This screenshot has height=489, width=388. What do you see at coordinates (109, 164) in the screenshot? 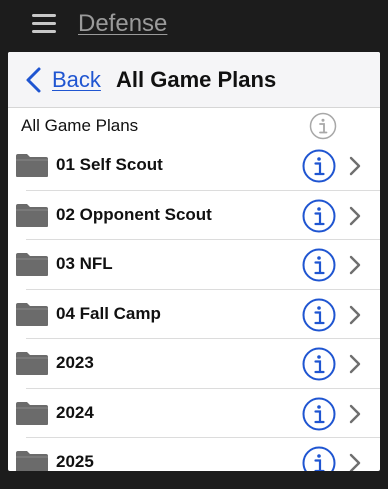
I see `list-item-label: 01 Self Scout` at bounding box center [109, 164].